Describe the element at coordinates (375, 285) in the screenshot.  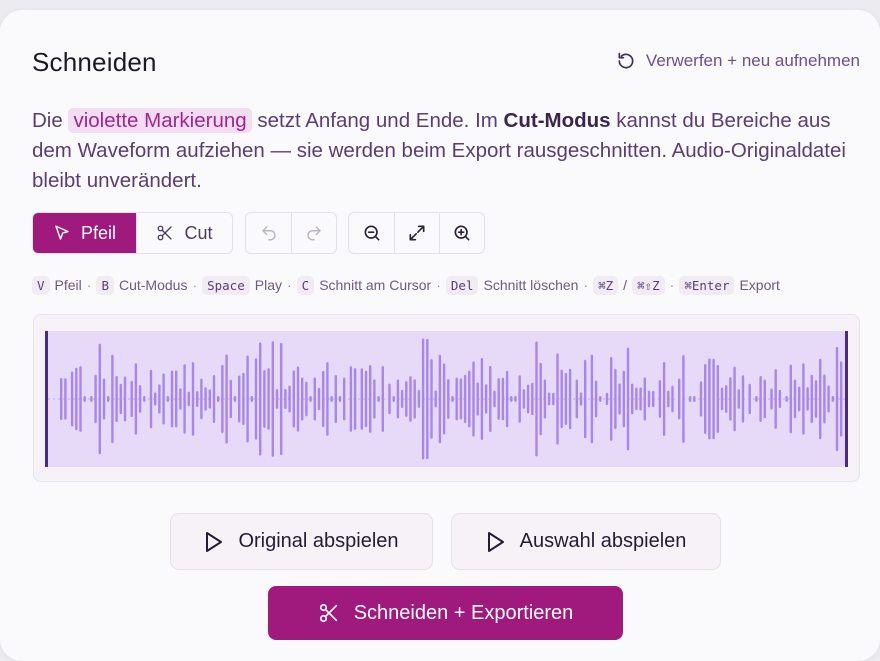
I see `shortcut-label: Schnitt am Cursor` at that location.